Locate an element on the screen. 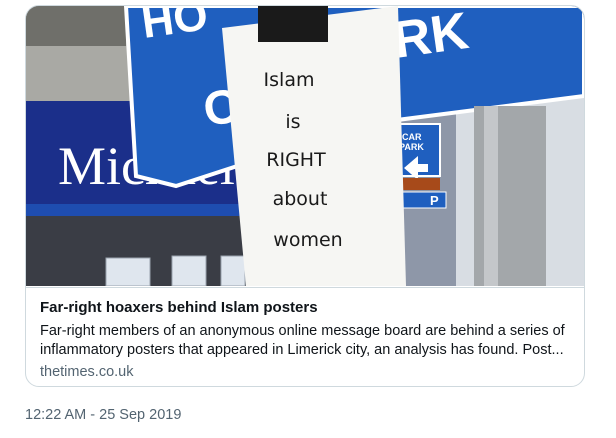  card-headline: Far-right hoaxers behind Islam posters is located at coordinates (305, 308).